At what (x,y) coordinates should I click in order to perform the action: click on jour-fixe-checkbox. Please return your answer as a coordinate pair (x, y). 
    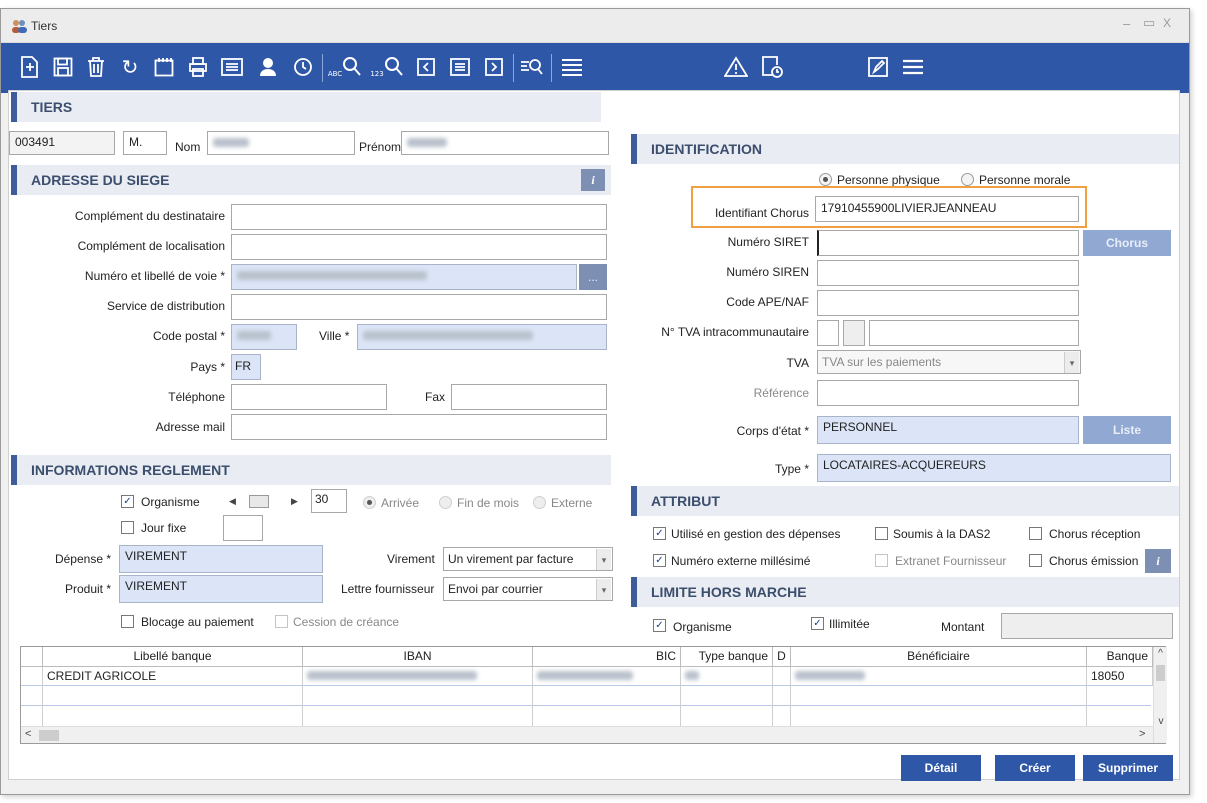
    Looking at the image, I should click on (127, 527).